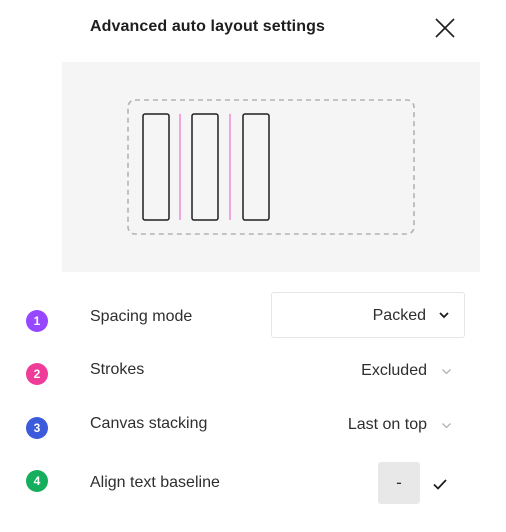 Image resolution: width=506 pixels, height=532 pixels. I want to click on step-badge-3: 3, so click(37, 428).